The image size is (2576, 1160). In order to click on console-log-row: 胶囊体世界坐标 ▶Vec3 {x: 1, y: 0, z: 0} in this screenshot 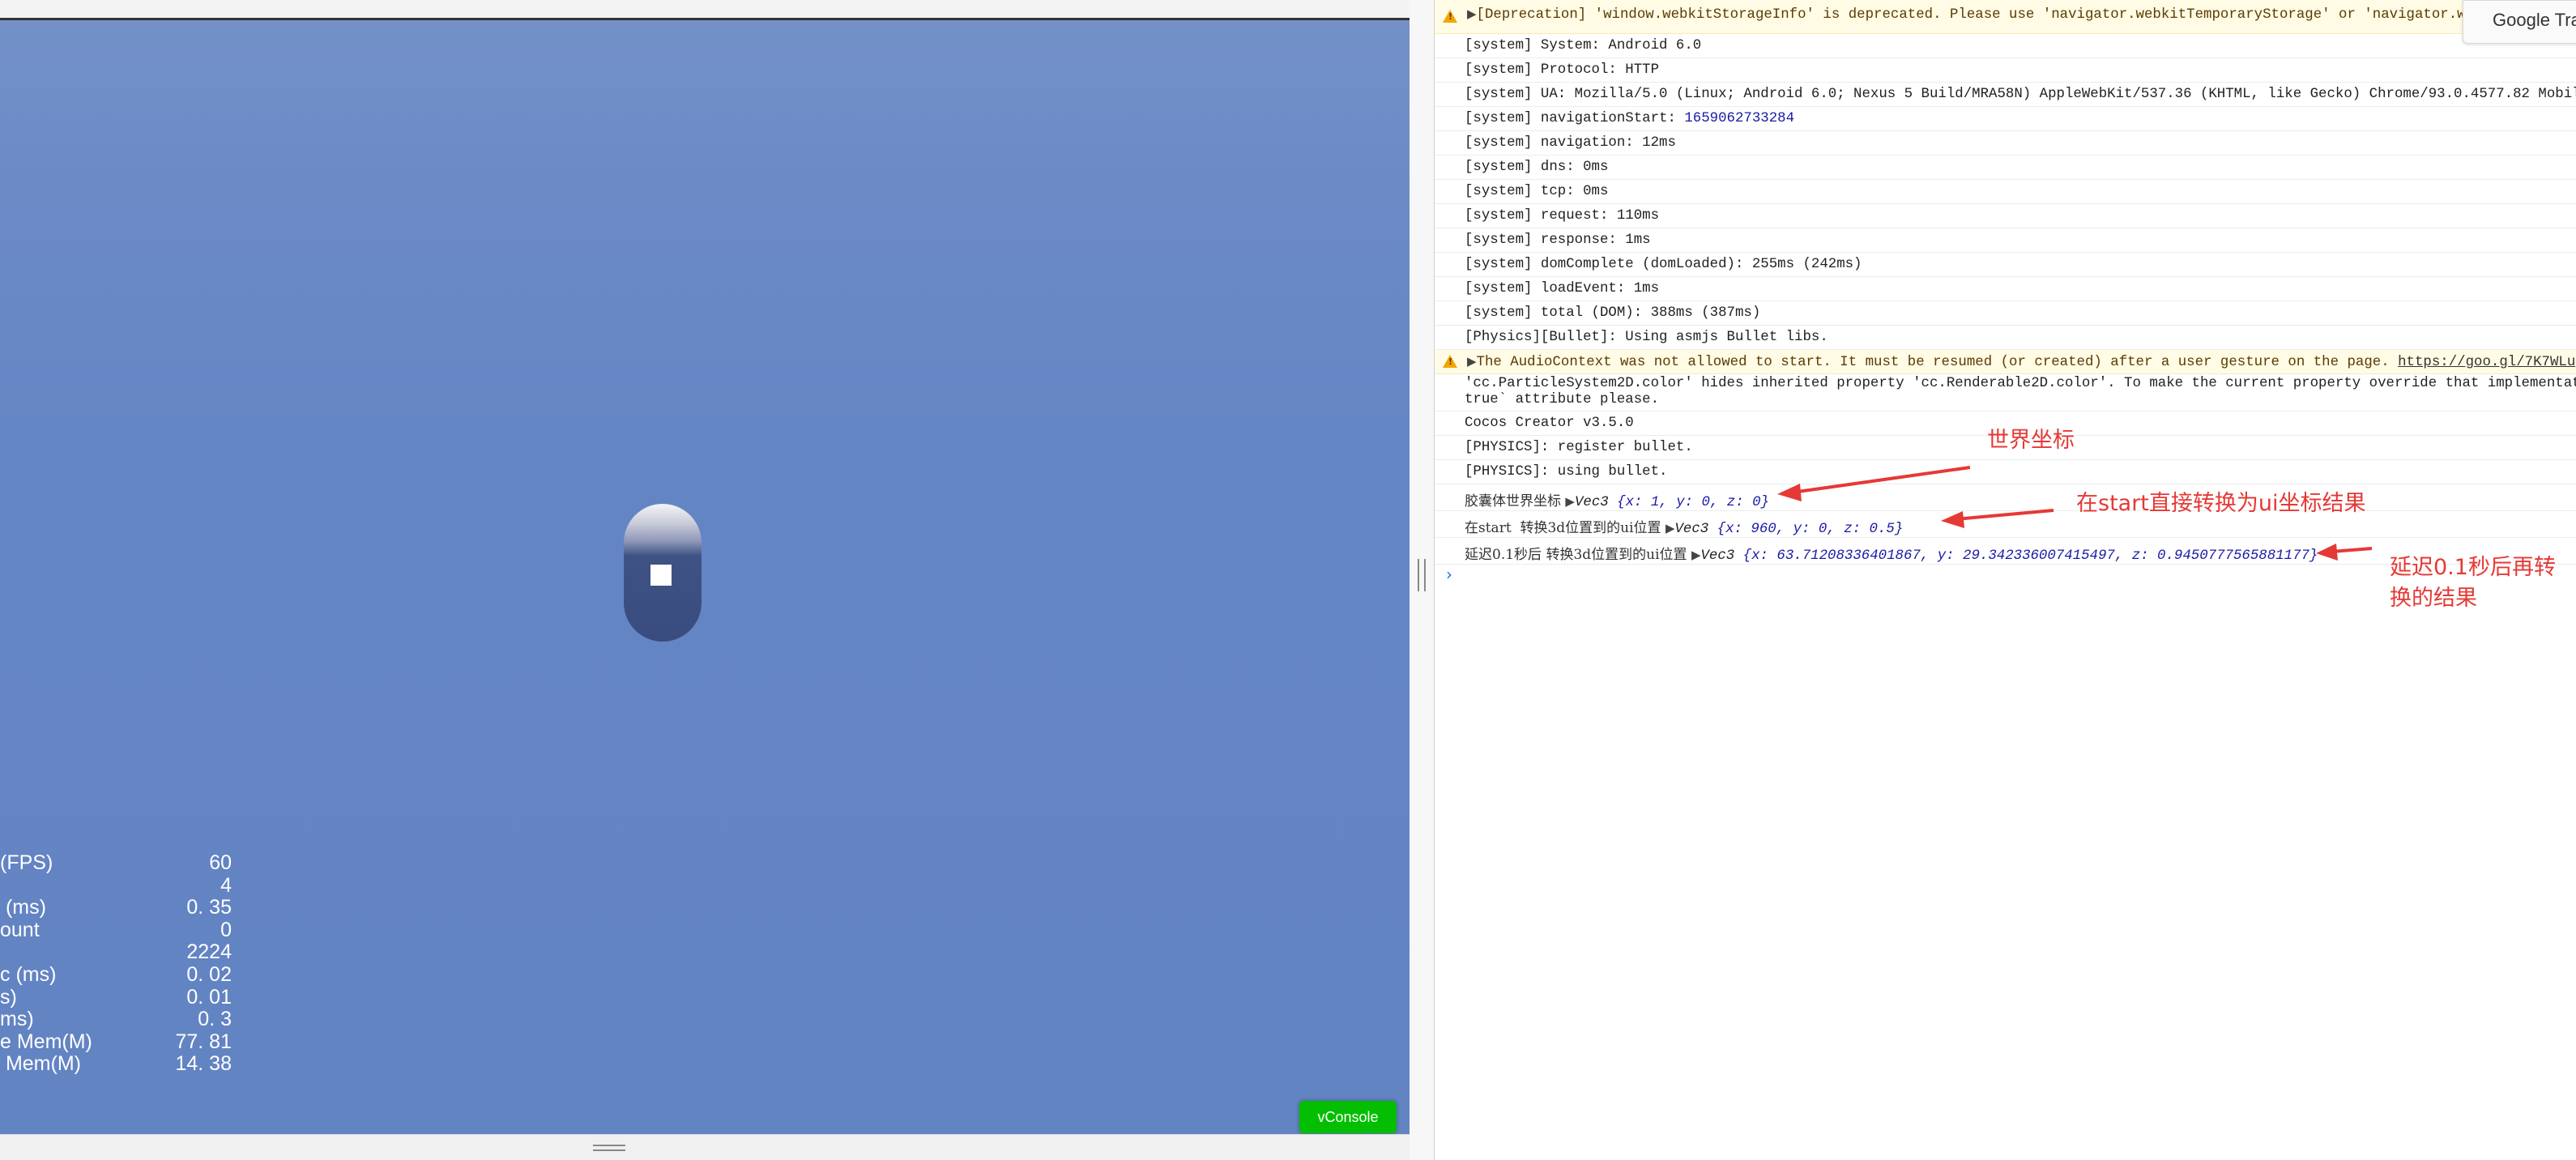, I will do `click(2006, 497)`.